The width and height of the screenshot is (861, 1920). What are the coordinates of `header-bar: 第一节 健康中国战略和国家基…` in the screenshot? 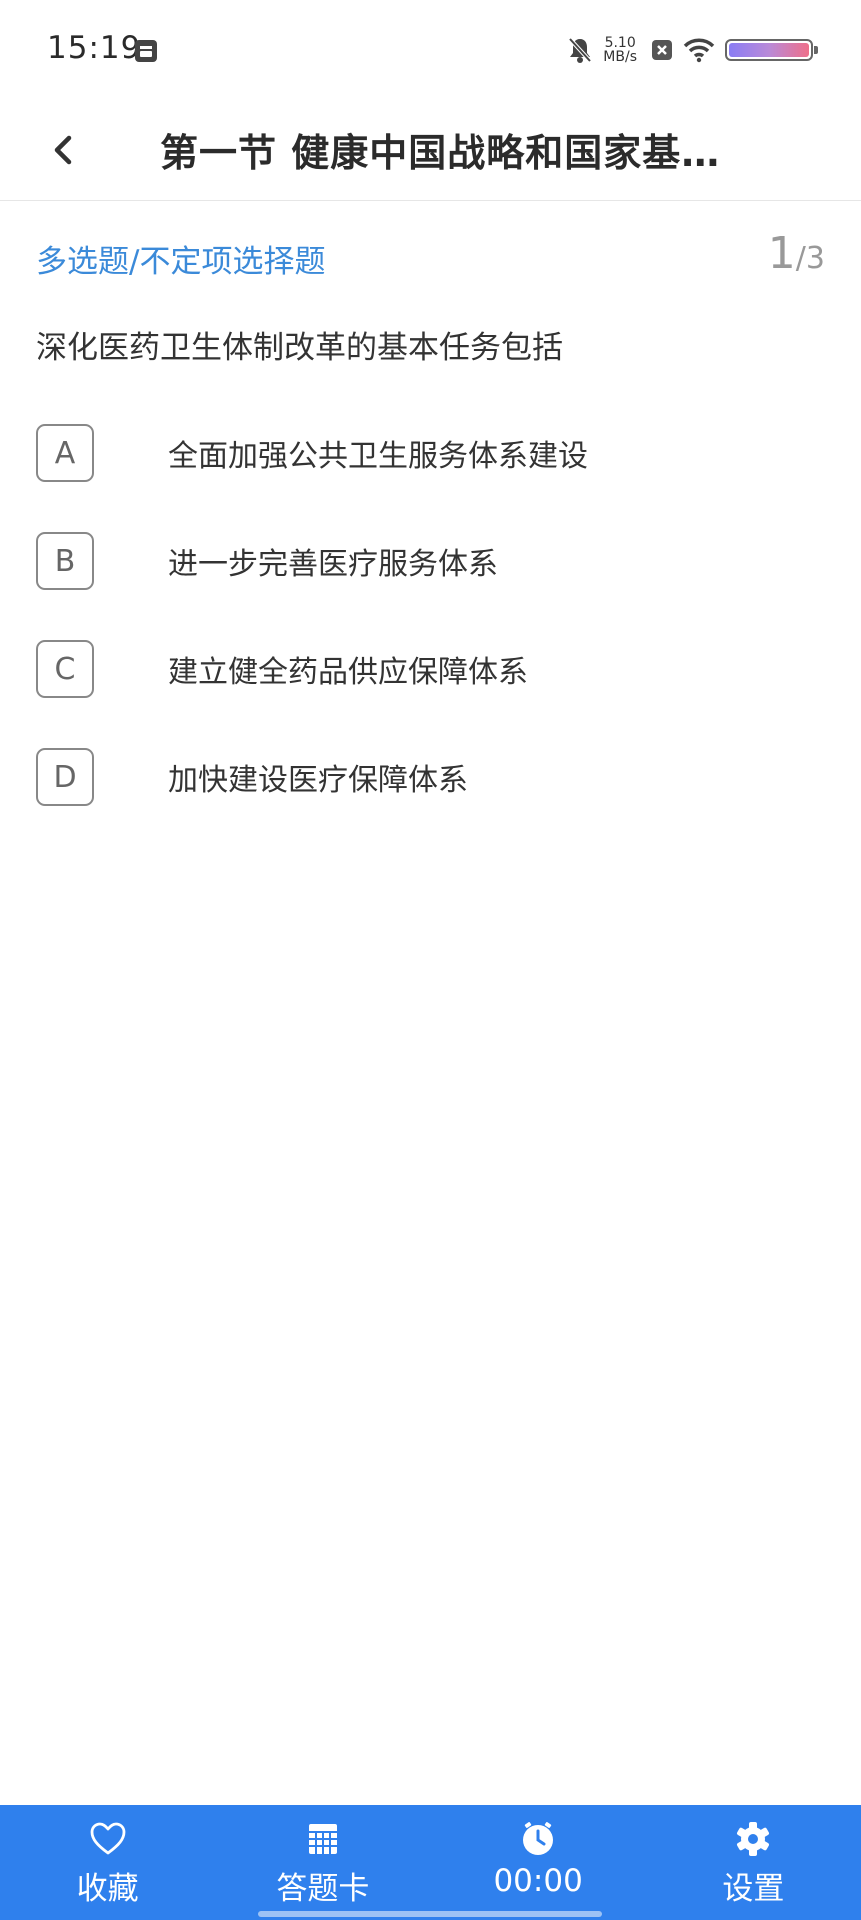 It's located at (430, 150).